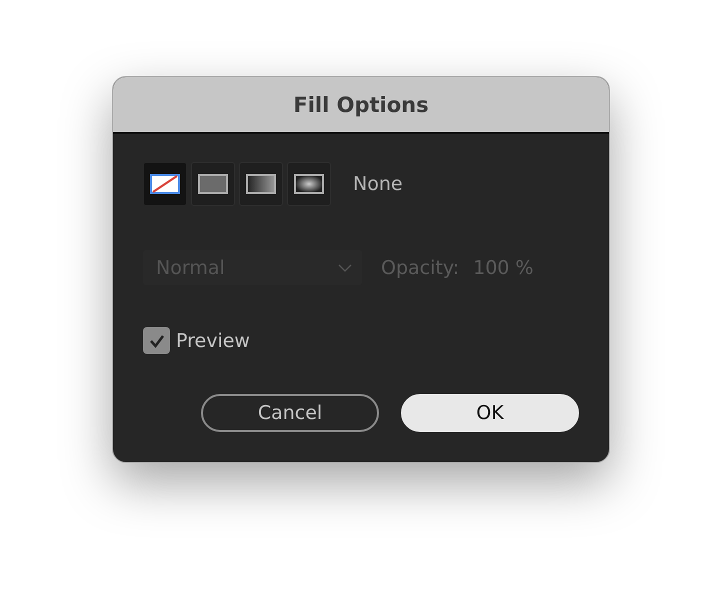 Image resolution: width=722 pixels, height=612 pixels. I want to click on solid-fill-icon, so click(213, 184).